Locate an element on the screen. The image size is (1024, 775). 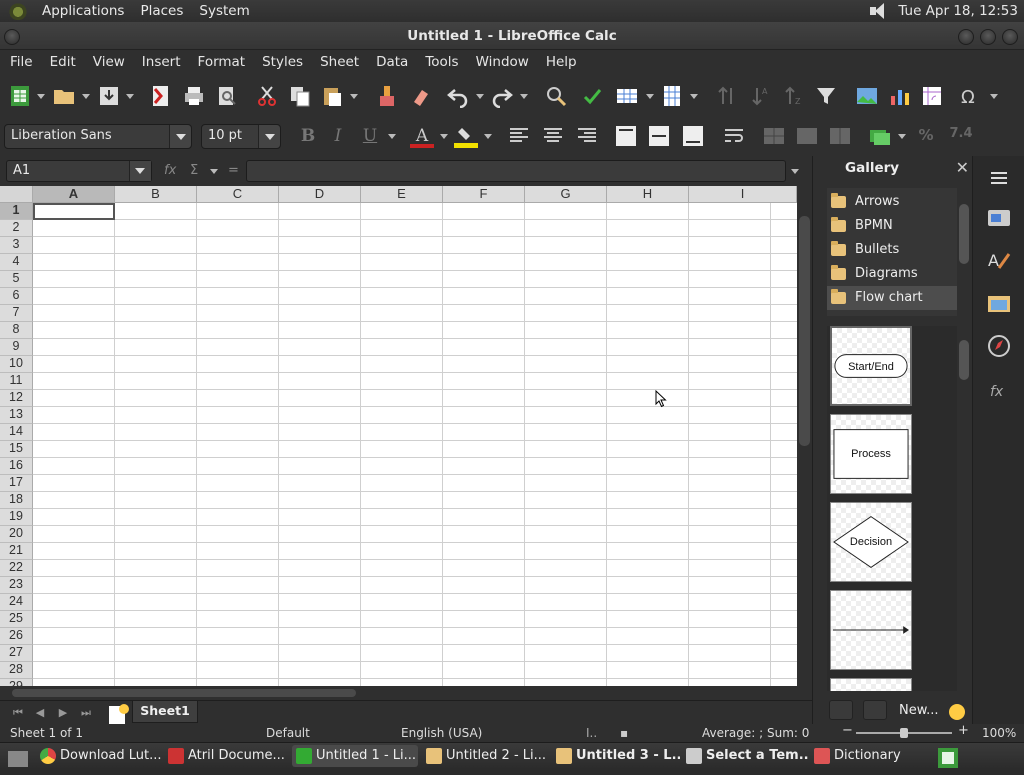
currency-dropdown-arrow is located at coordinates (902, 136).